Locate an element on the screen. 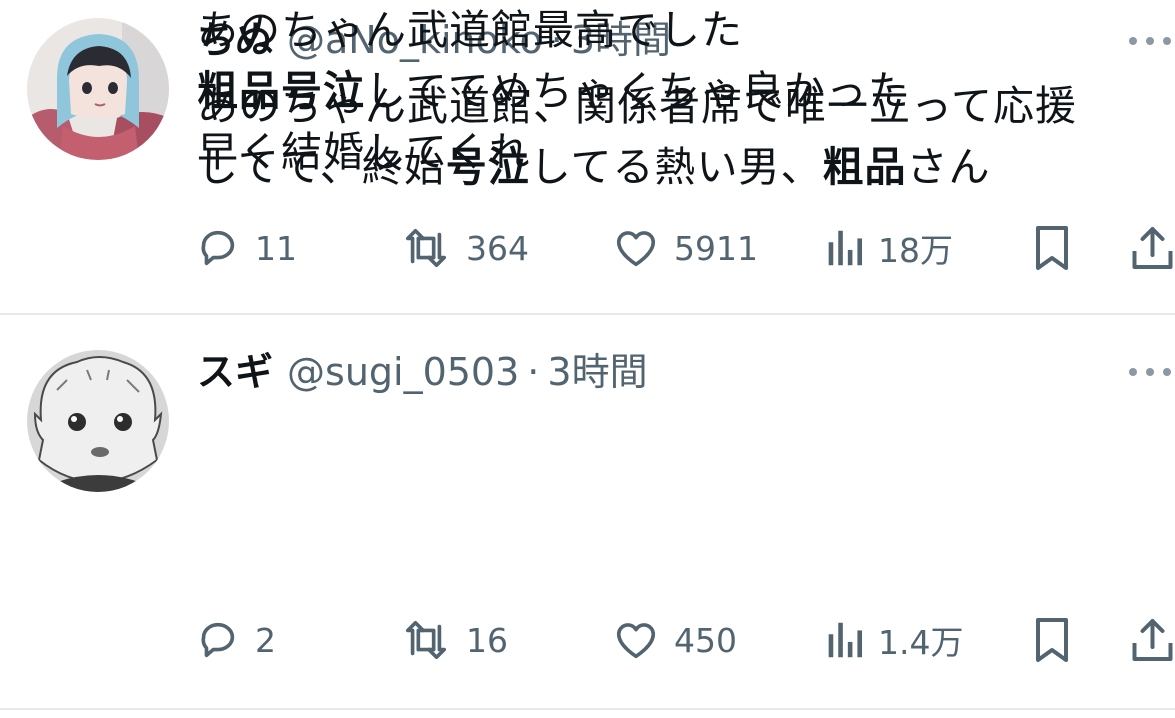 The image size is (1175, 718). retweet-count: 16 is located at coordinates (487, 640).